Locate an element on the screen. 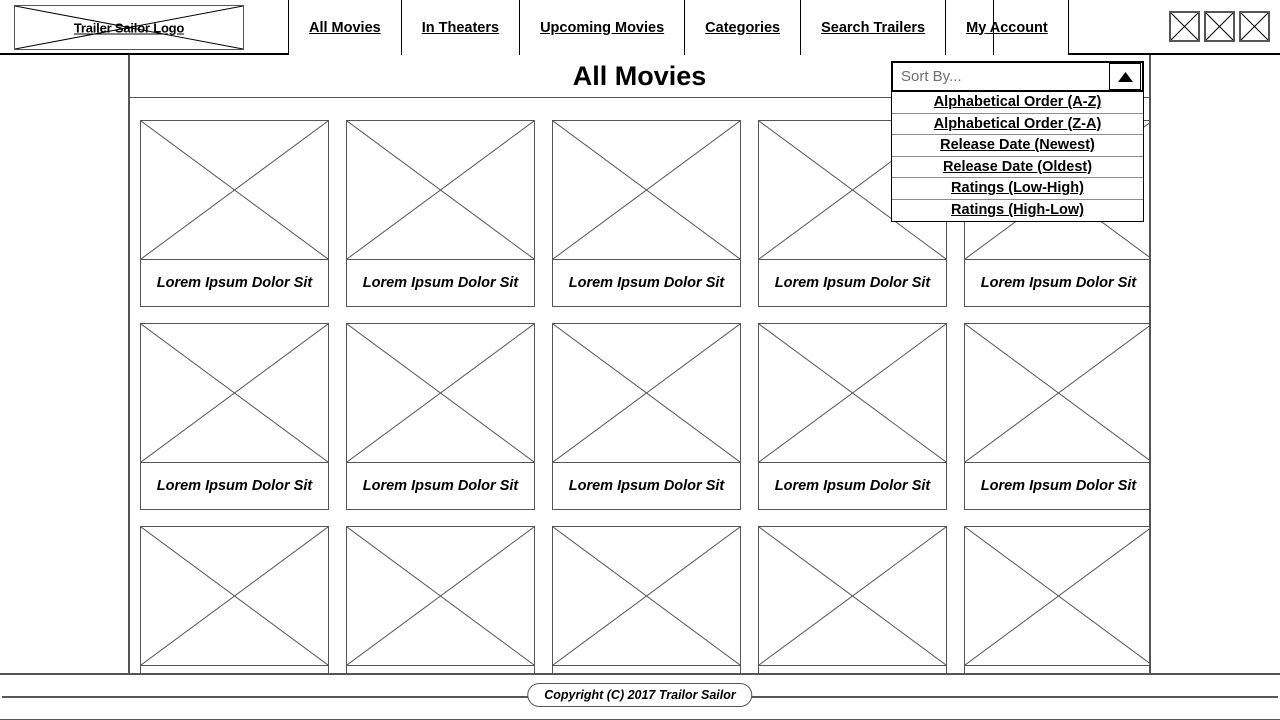 The height and width of the screenshot is (720, 1280). triangle-up-icon is located at coordinates (1125, 76).